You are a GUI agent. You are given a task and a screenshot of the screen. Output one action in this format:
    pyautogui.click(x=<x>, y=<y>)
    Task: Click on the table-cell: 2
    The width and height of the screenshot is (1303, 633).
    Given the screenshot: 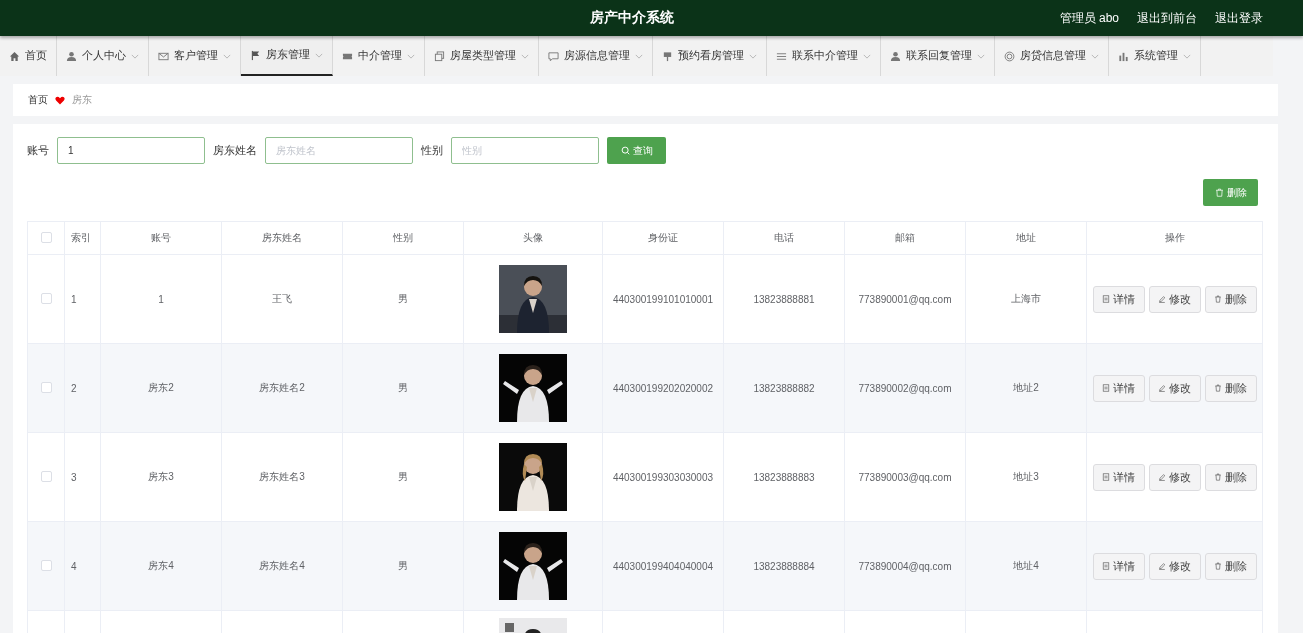 What is the action you would take?
    pyautogui.click(x=82, y=388)
    